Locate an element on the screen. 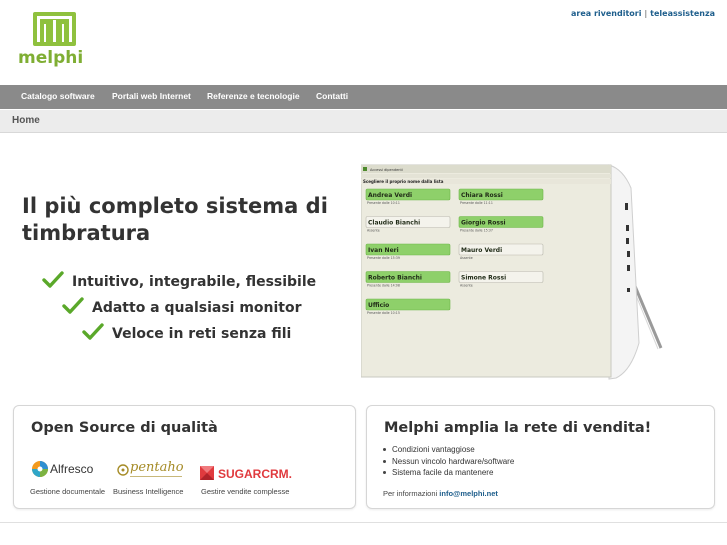 The image size is (727, 545). feature-item: Intuitivo, integrabile, flessibile is located at coordinates (179, 280).